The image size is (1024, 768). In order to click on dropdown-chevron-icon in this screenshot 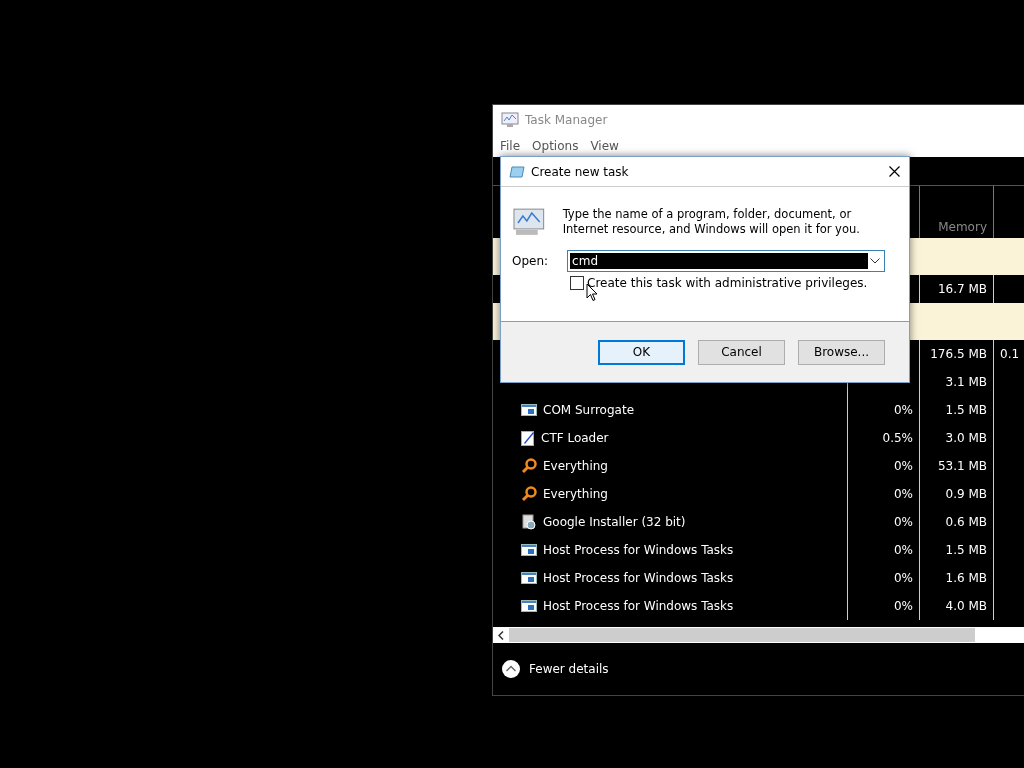, I will do `click(875, 261)`.